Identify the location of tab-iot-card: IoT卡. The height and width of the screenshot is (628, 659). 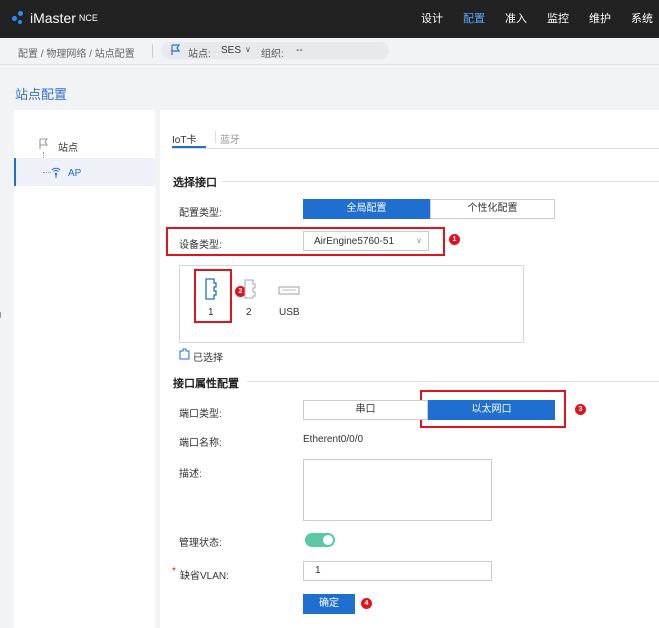
(184, 138).